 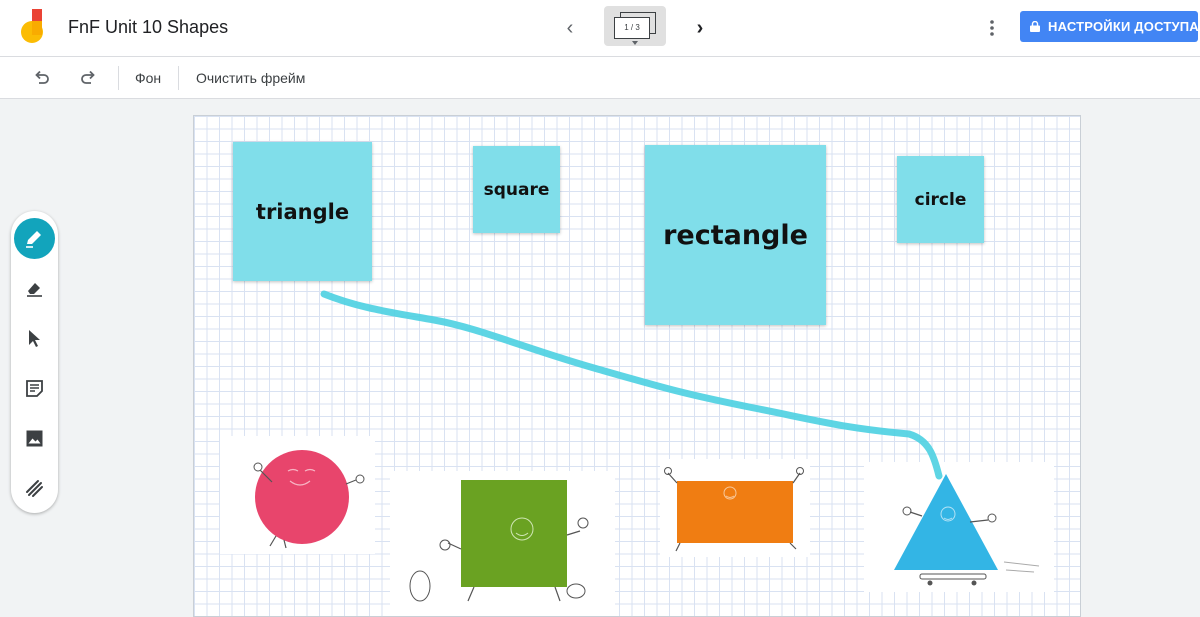 I want to click on frame-selector: 1 / 3, so click(x=635, y=26).